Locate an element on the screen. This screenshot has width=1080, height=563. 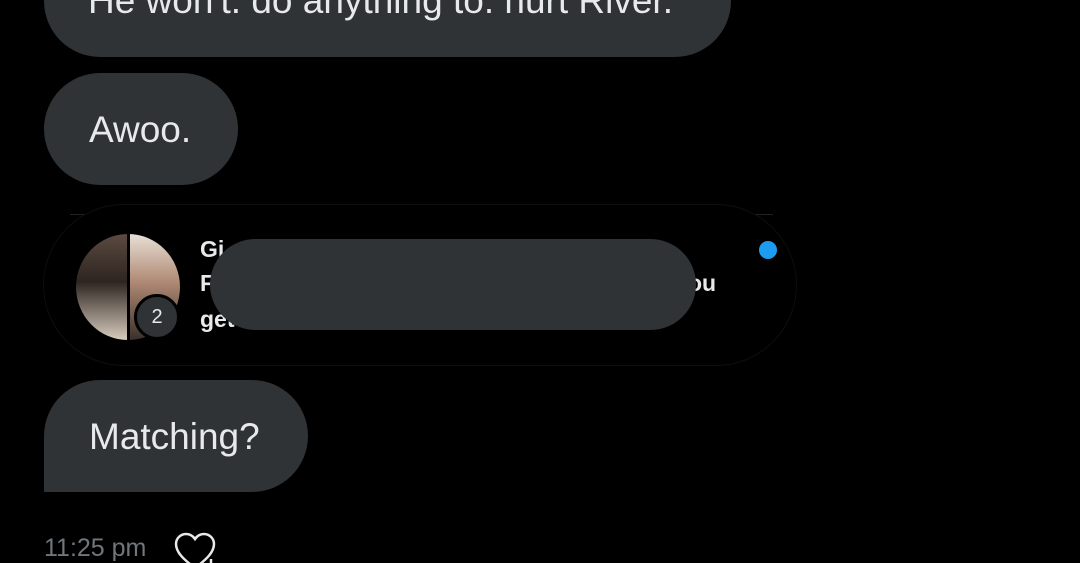
message-timestamp: 11:25 pm is located at coordinates (95, 548).